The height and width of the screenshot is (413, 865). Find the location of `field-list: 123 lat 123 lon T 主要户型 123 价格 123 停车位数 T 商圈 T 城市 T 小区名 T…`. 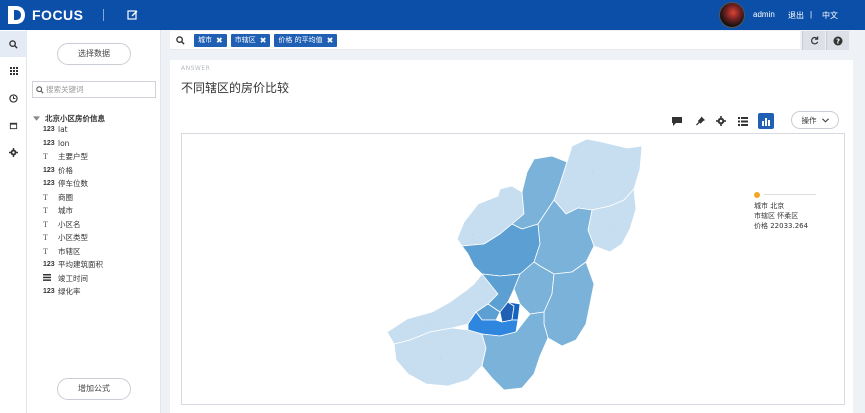

field-list: 123 lat 123 lon T 主要户型 123 价格 123 停车位数 T 商圈 T 城市 T 小区名 T… is located at coordinates (73, 211).